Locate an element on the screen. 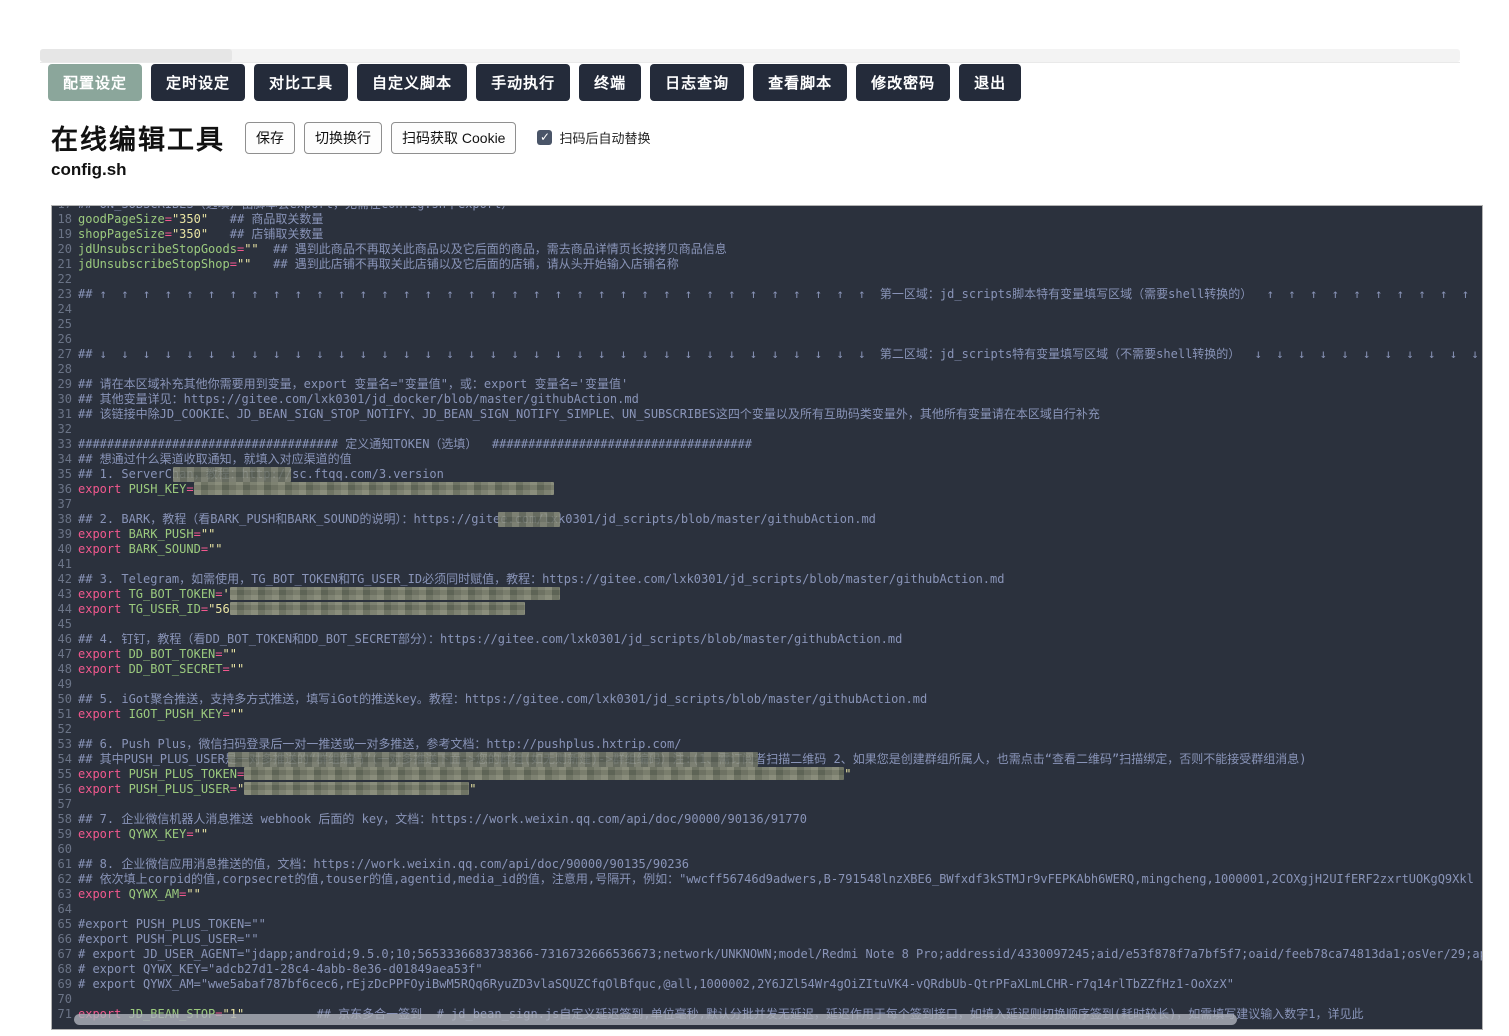 The height and width of the screenshot is (1036, 1509). nav-config-settings: 配置设定 is located at coordinates (95, 82).